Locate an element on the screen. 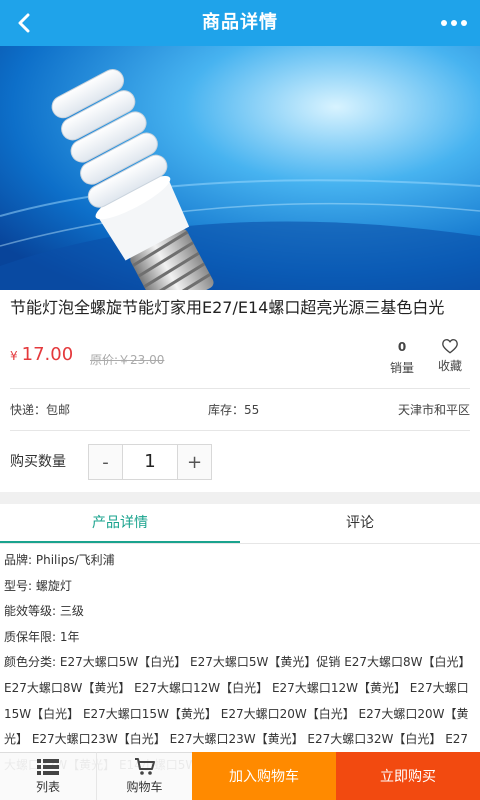  current-price: ¥17.00 is located at coordinates (41, 354).